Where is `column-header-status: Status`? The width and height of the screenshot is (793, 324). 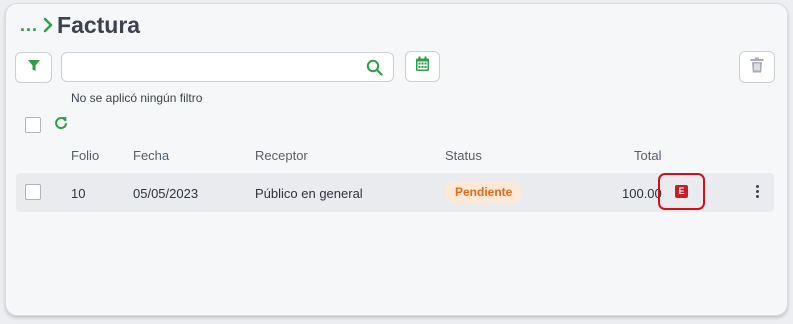 column-header-status: Status is located at coordinates (463, 155).